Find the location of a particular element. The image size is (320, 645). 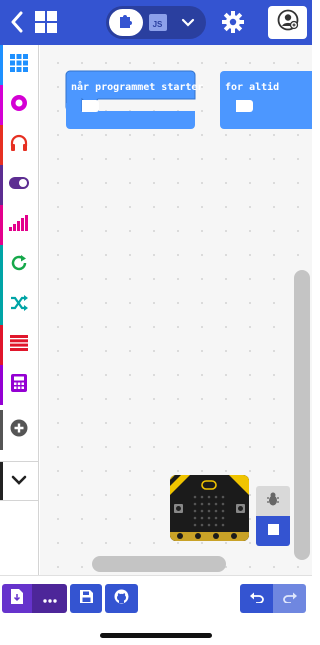

headphones-icon is located at coordinates (19, 145).